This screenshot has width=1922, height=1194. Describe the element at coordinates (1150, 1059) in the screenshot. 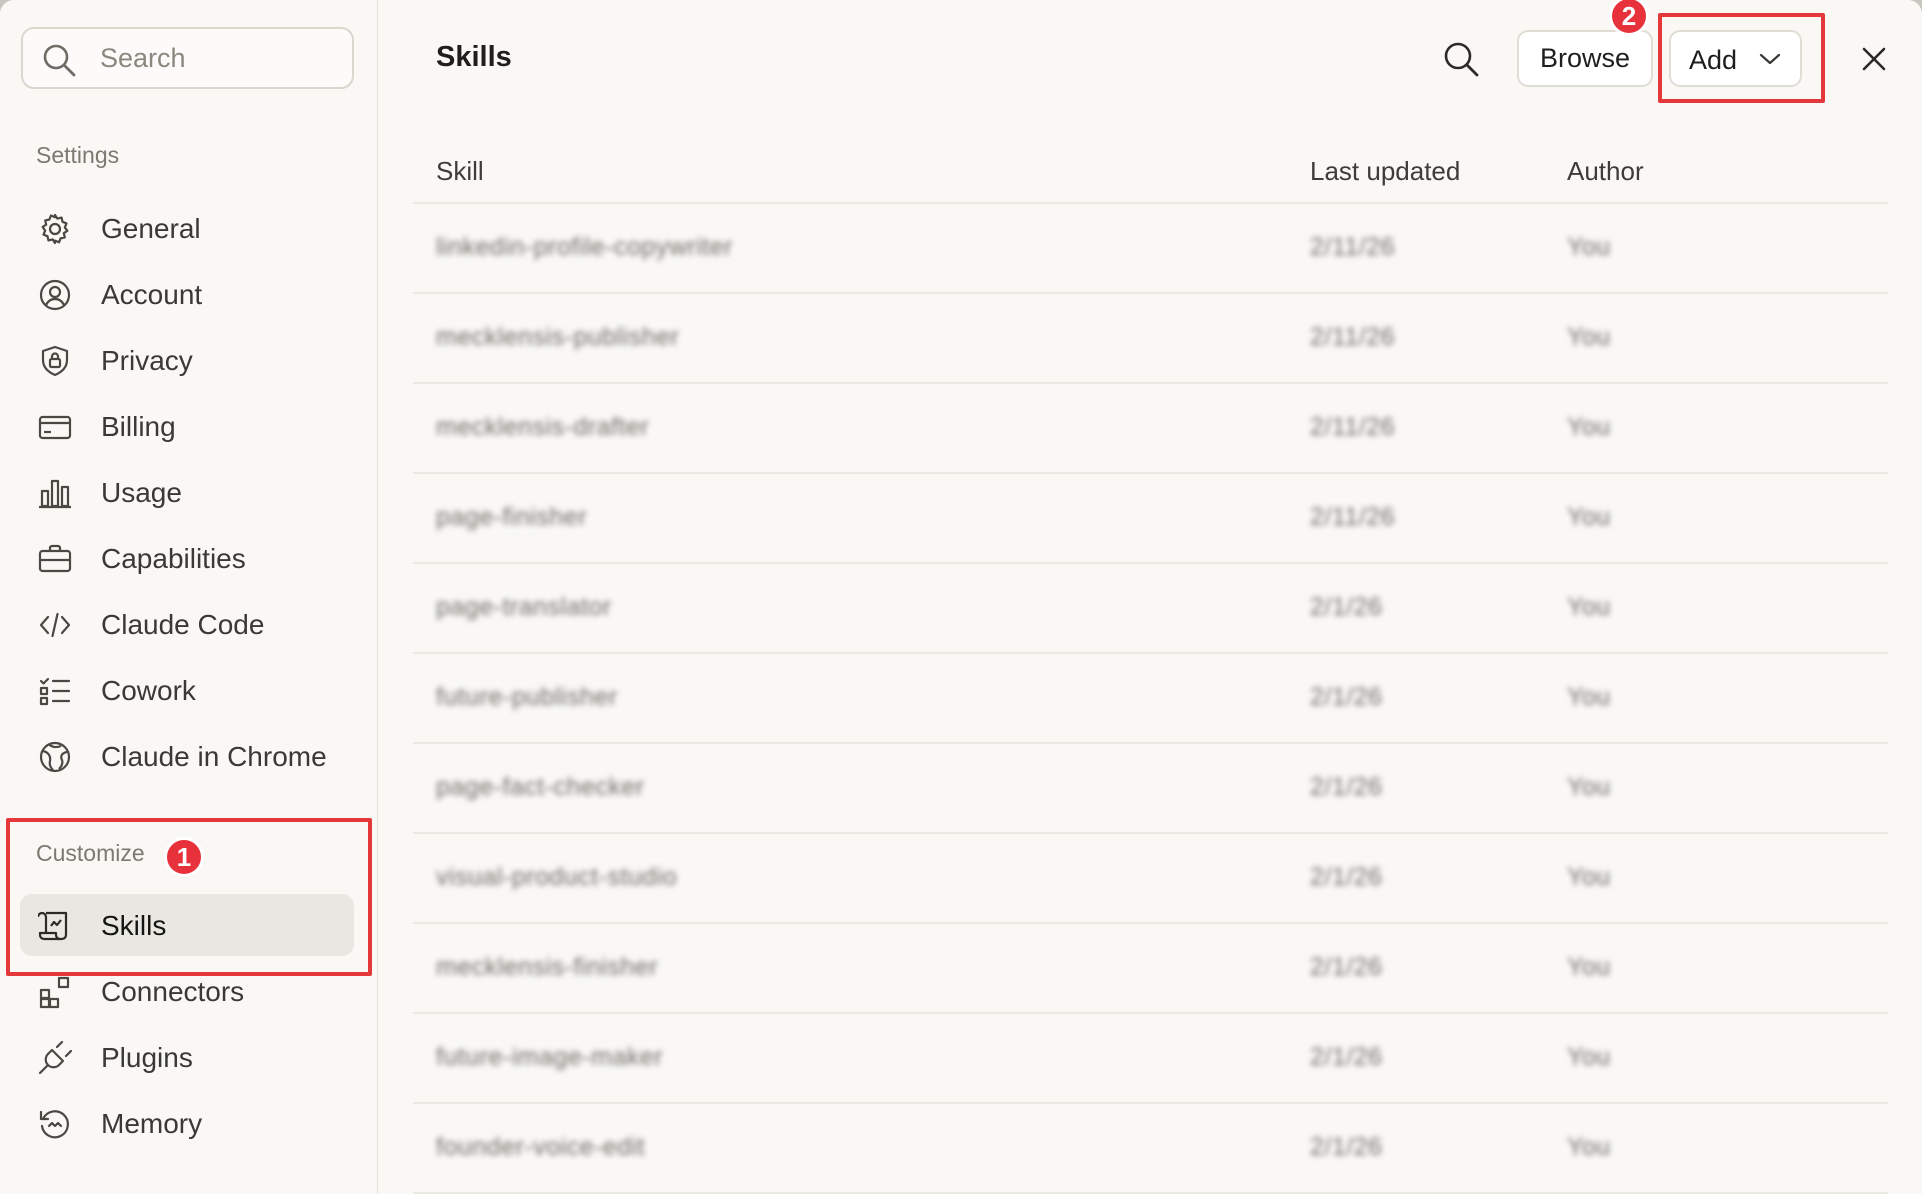

I see `table-row: future-image-maker 2/1/26 You` at that location.